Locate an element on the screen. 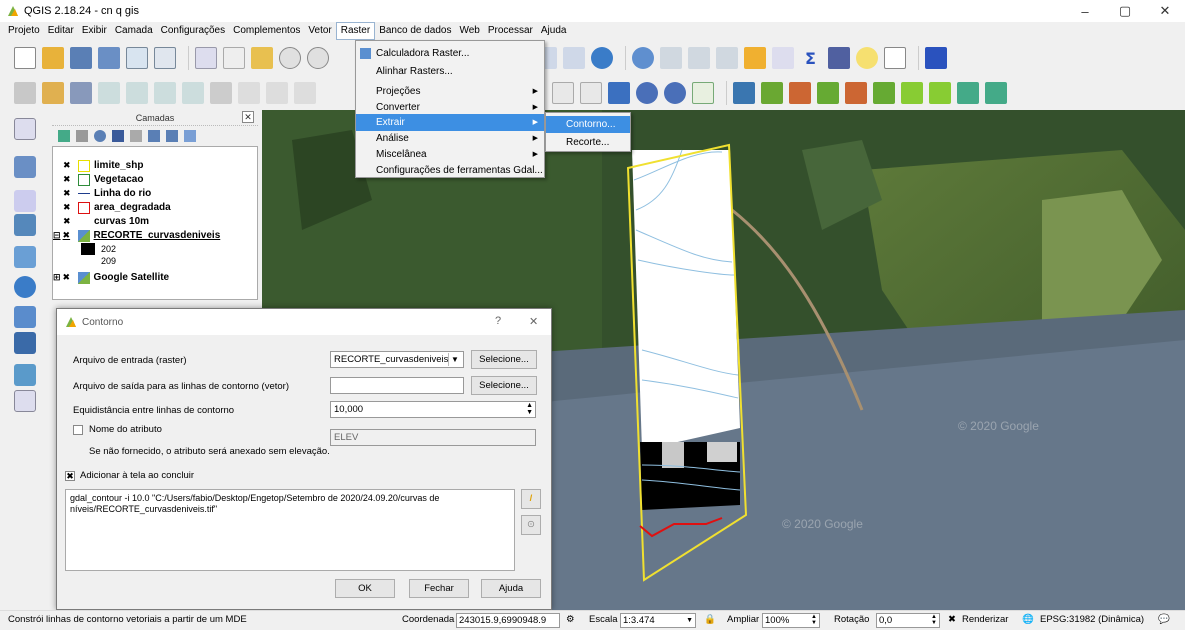  paste-features-icon is located at coordinates (305, 92).